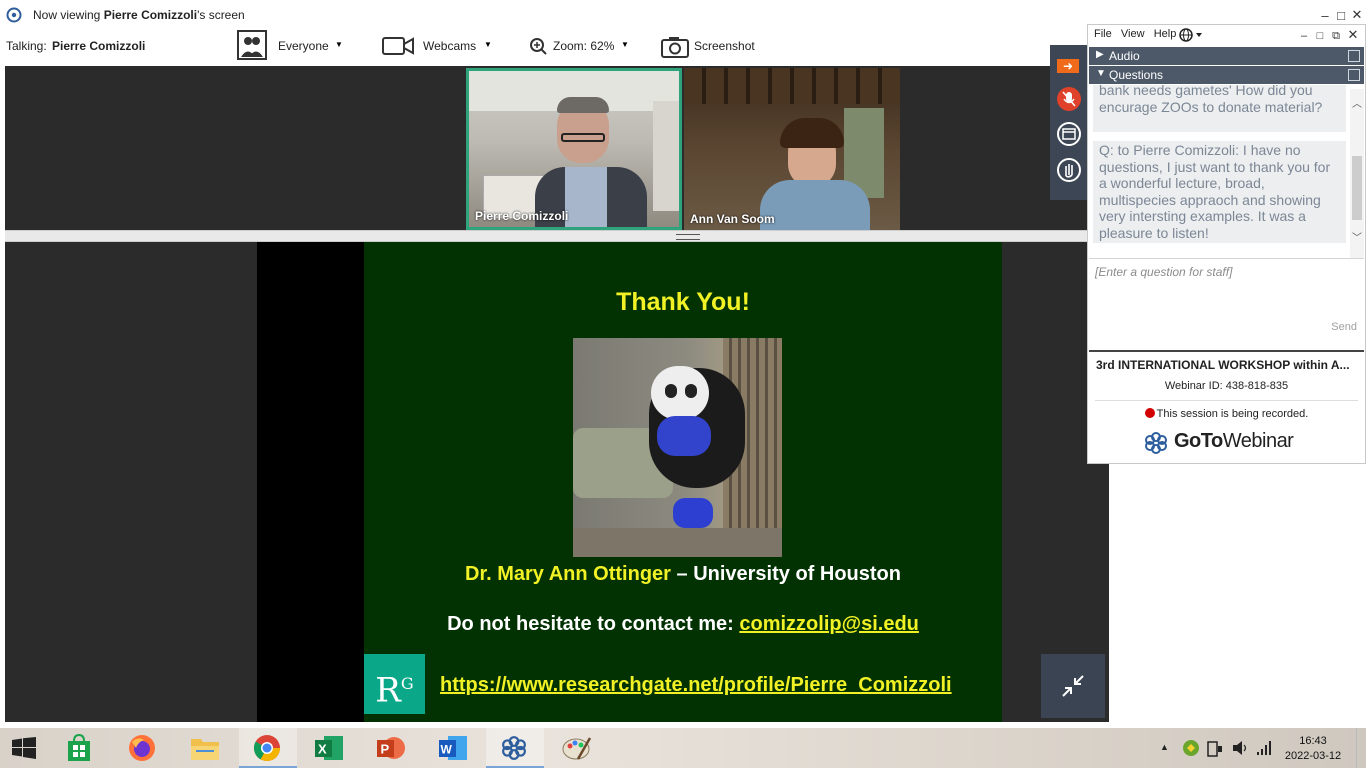  What do you see at coordinates (583, 137) in the screenshot?
I see `glasses` at bounding box center [583, 137].